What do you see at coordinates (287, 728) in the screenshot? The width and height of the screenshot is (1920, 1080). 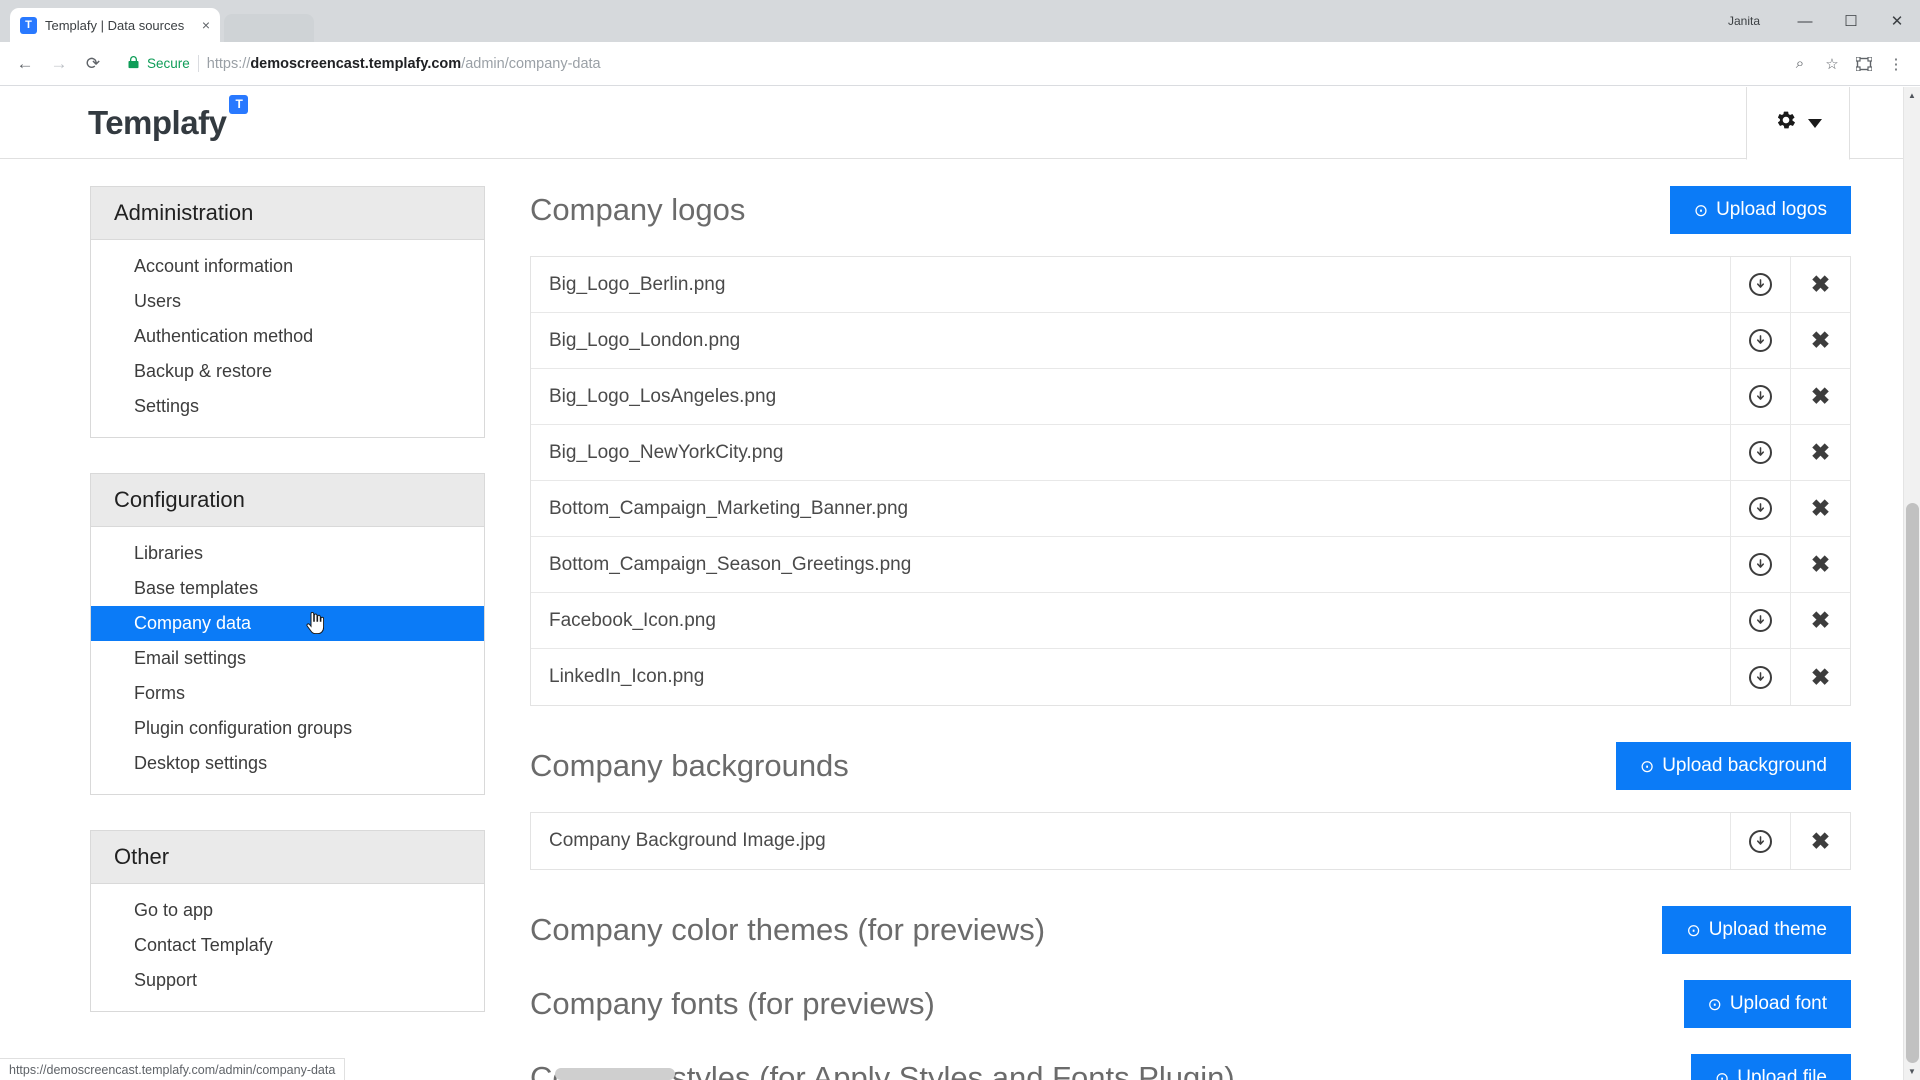 I see `sidebar-item-plugin-configuration-groups: Plugin configuration groups` at bounding box center [287, 728].